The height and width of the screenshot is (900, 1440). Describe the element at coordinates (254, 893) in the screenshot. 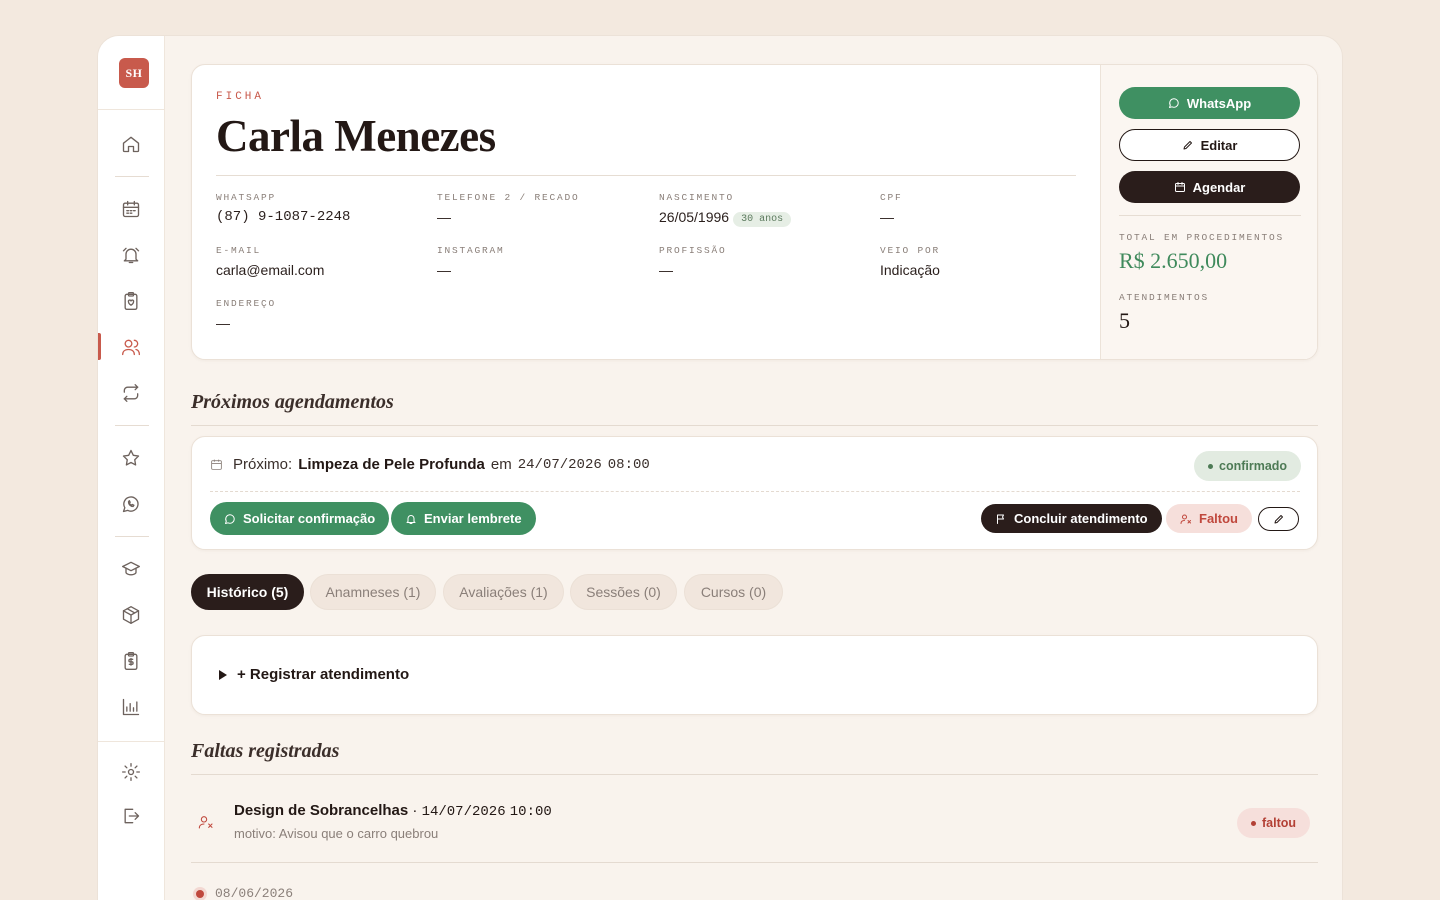

I see `history-date: 08/06/2026` at that location.